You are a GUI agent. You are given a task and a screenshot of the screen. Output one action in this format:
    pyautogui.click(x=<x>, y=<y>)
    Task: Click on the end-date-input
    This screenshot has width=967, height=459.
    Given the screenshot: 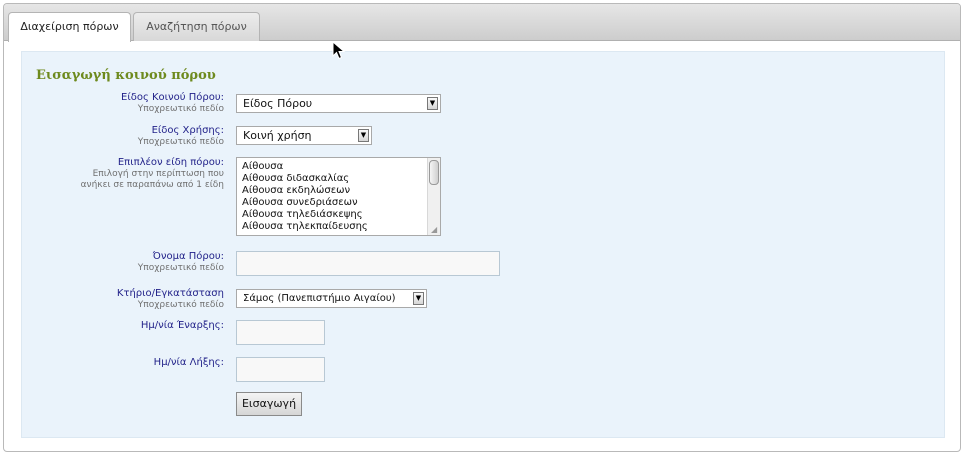 What is the action you would take?
    pyautogui.click(x=280, y=369)
    